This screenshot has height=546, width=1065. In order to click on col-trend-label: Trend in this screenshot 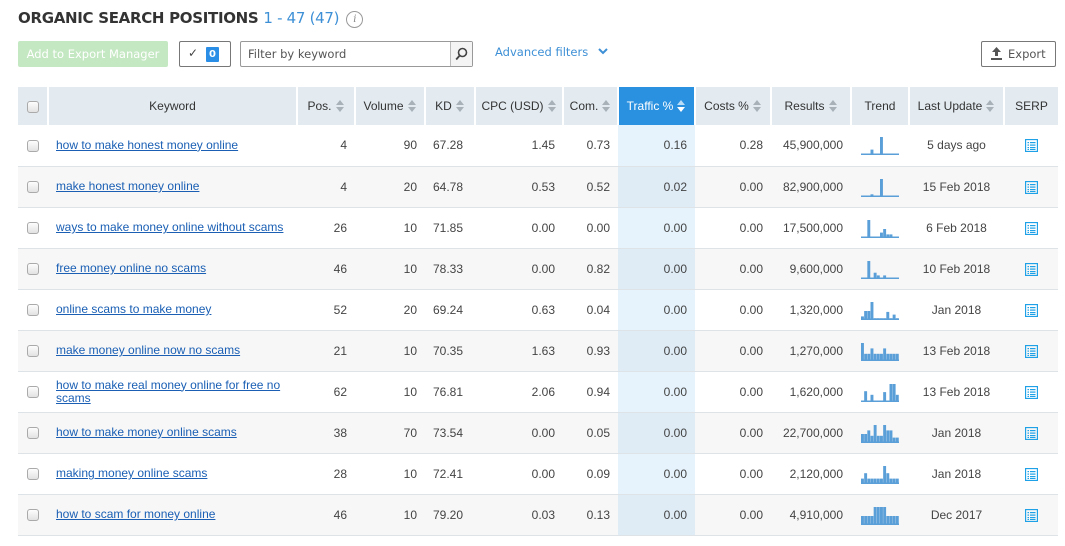, I will do `click(880, 106)`.